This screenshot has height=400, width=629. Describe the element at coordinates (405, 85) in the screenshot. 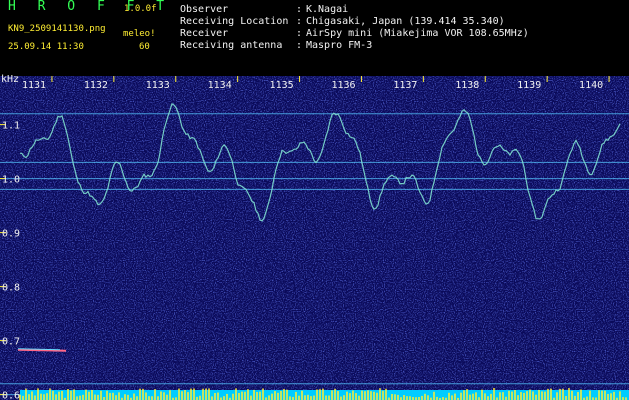

I see `x-tick-label: 1137` at that location.